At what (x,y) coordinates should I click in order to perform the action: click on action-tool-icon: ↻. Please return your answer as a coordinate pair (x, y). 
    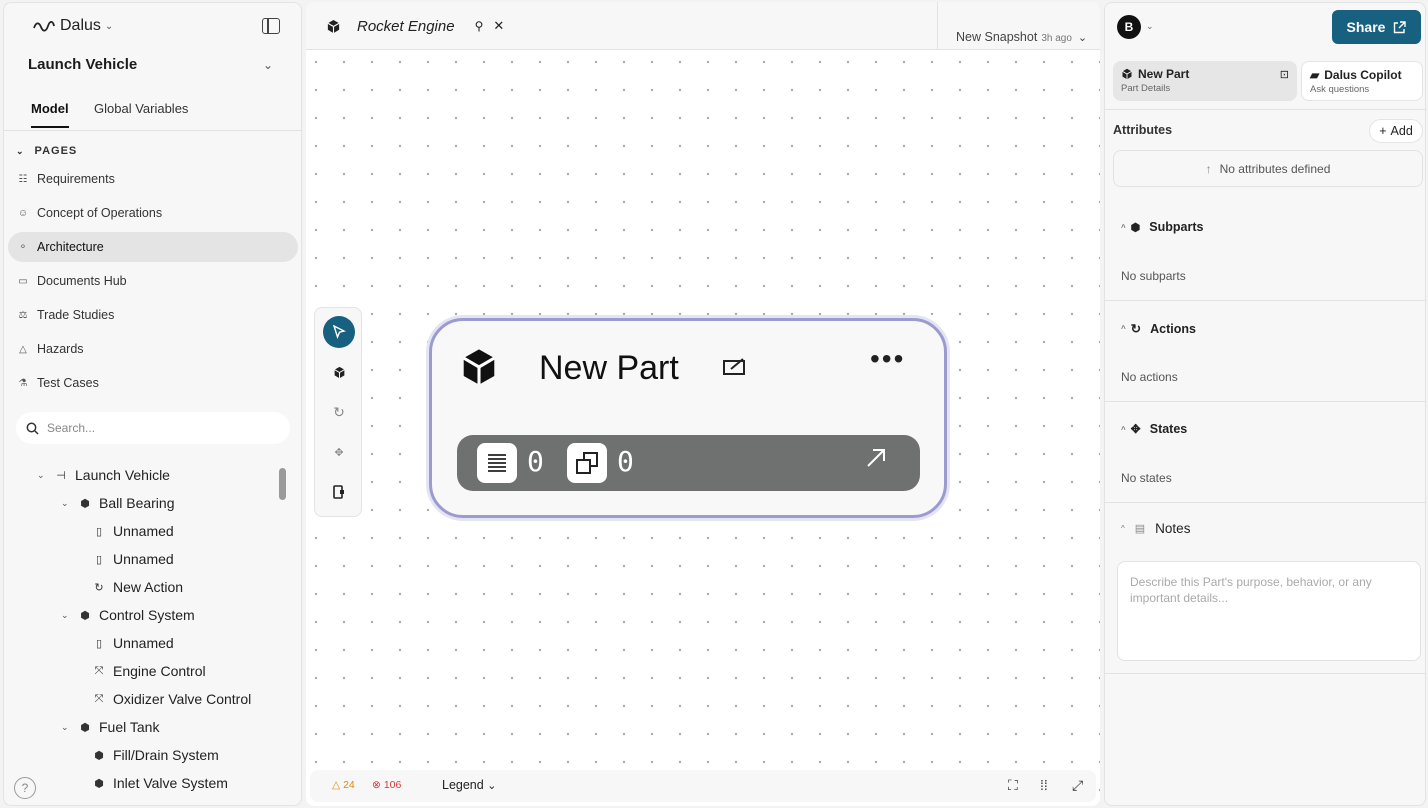
    Looking at the image, I should click on (339, 412).